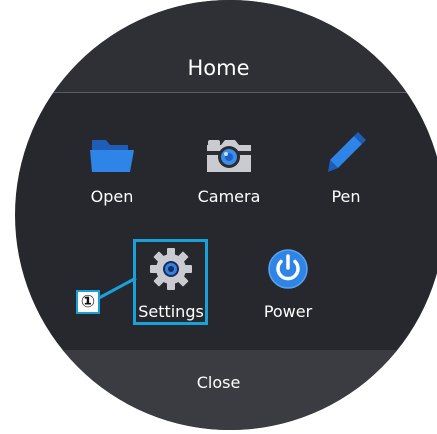 The width and height of the screenshot is (437, 434). I want to click on power-button: Power, so click(288, 282).